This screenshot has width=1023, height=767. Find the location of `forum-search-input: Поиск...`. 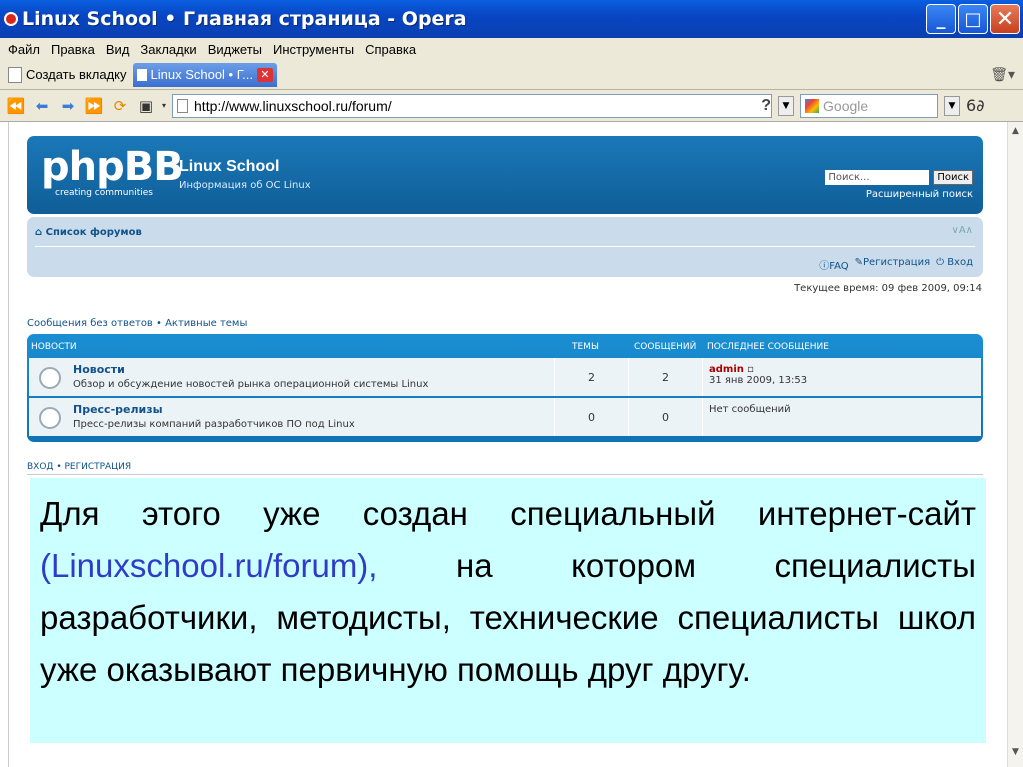

forum-search-input: Поиск... is located at coordinates (877, 177).